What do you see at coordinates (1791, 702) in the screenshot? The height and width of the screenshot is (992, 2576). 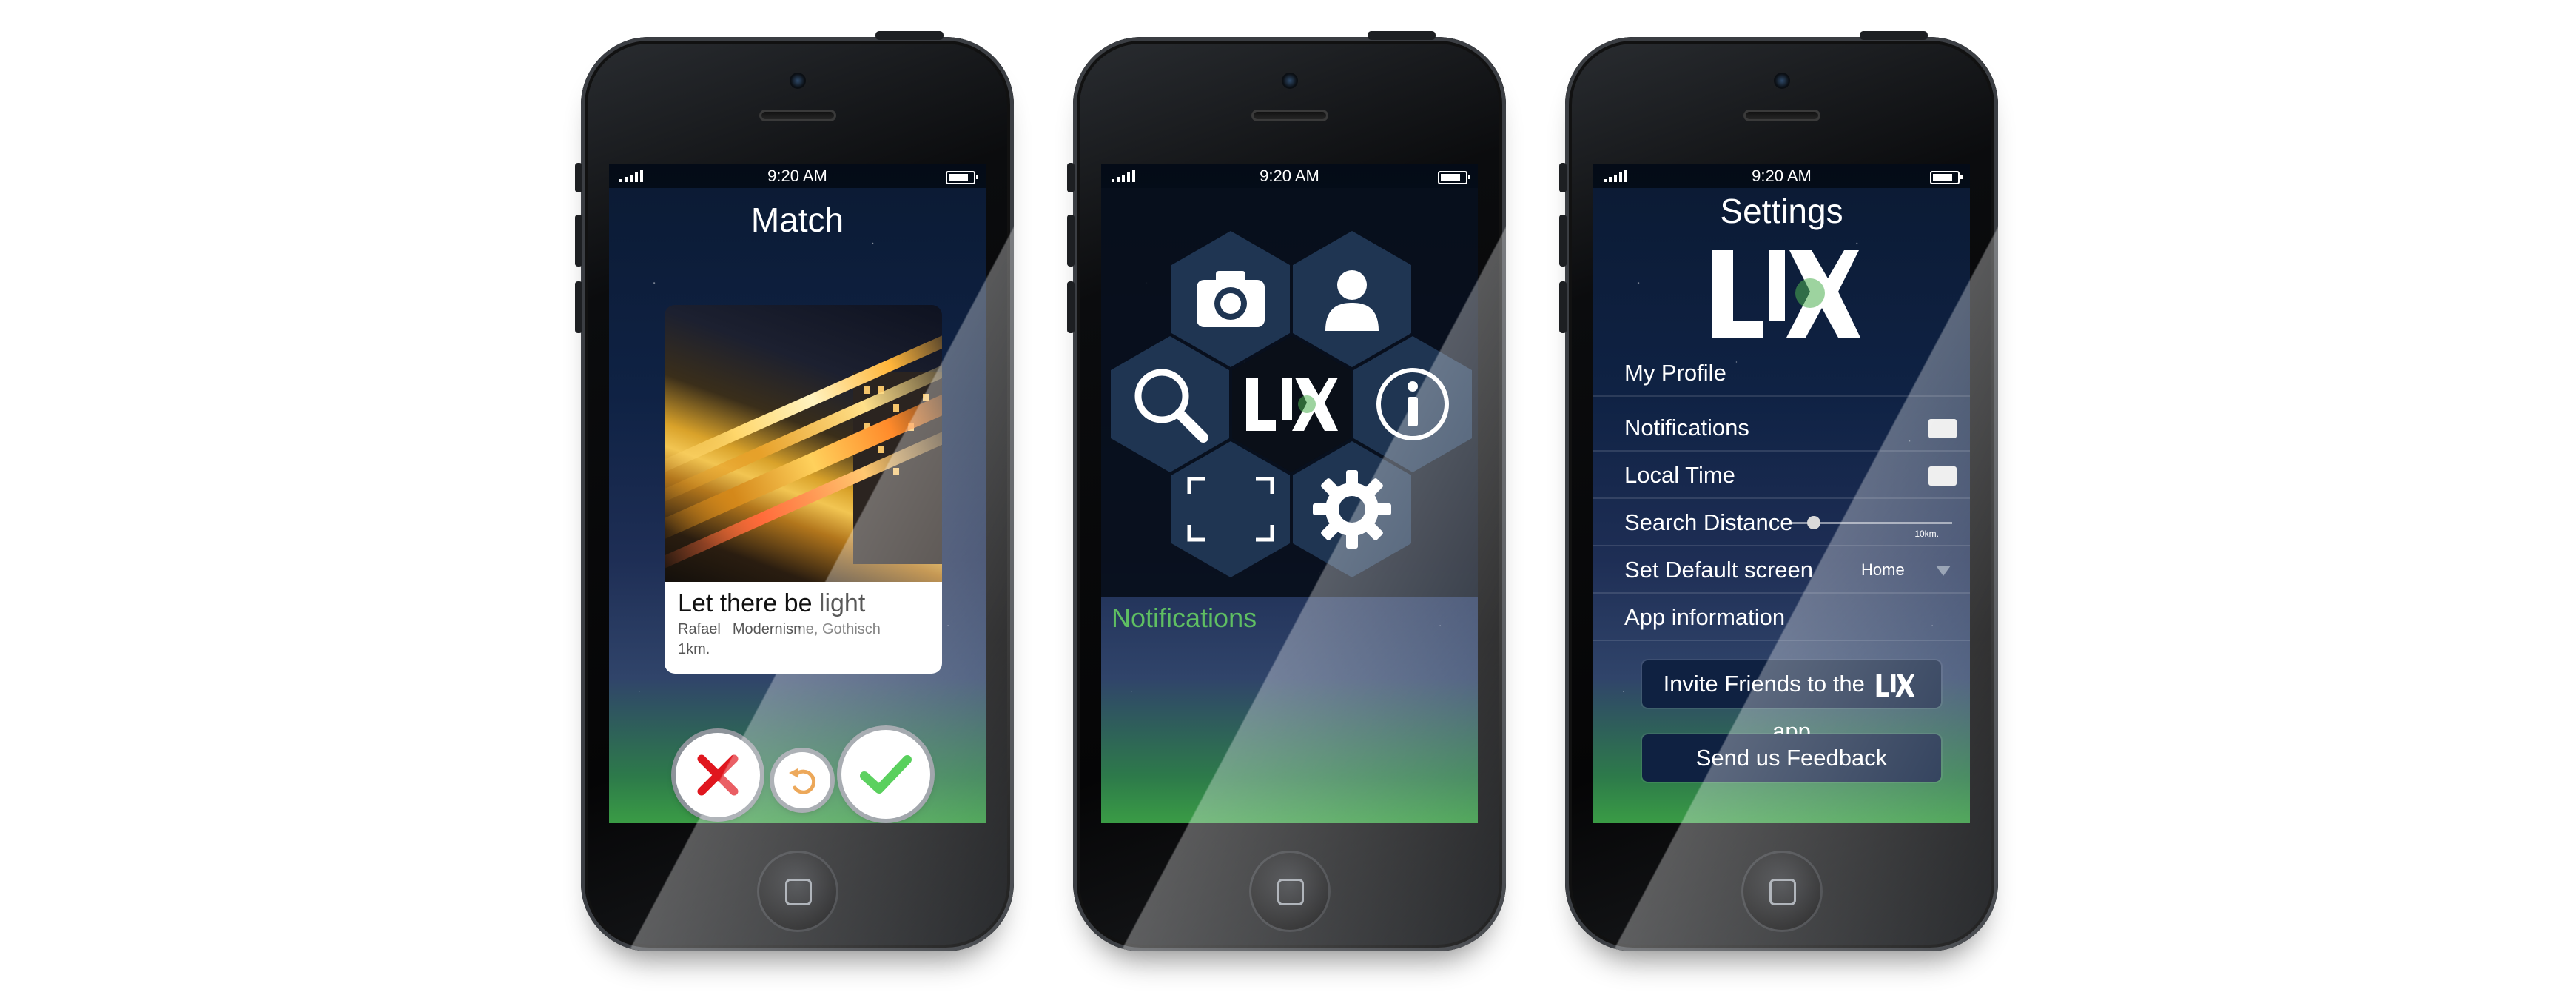 I see `invite-friends-button: Invite Friends to the app` at bounding box center [1791, 702].